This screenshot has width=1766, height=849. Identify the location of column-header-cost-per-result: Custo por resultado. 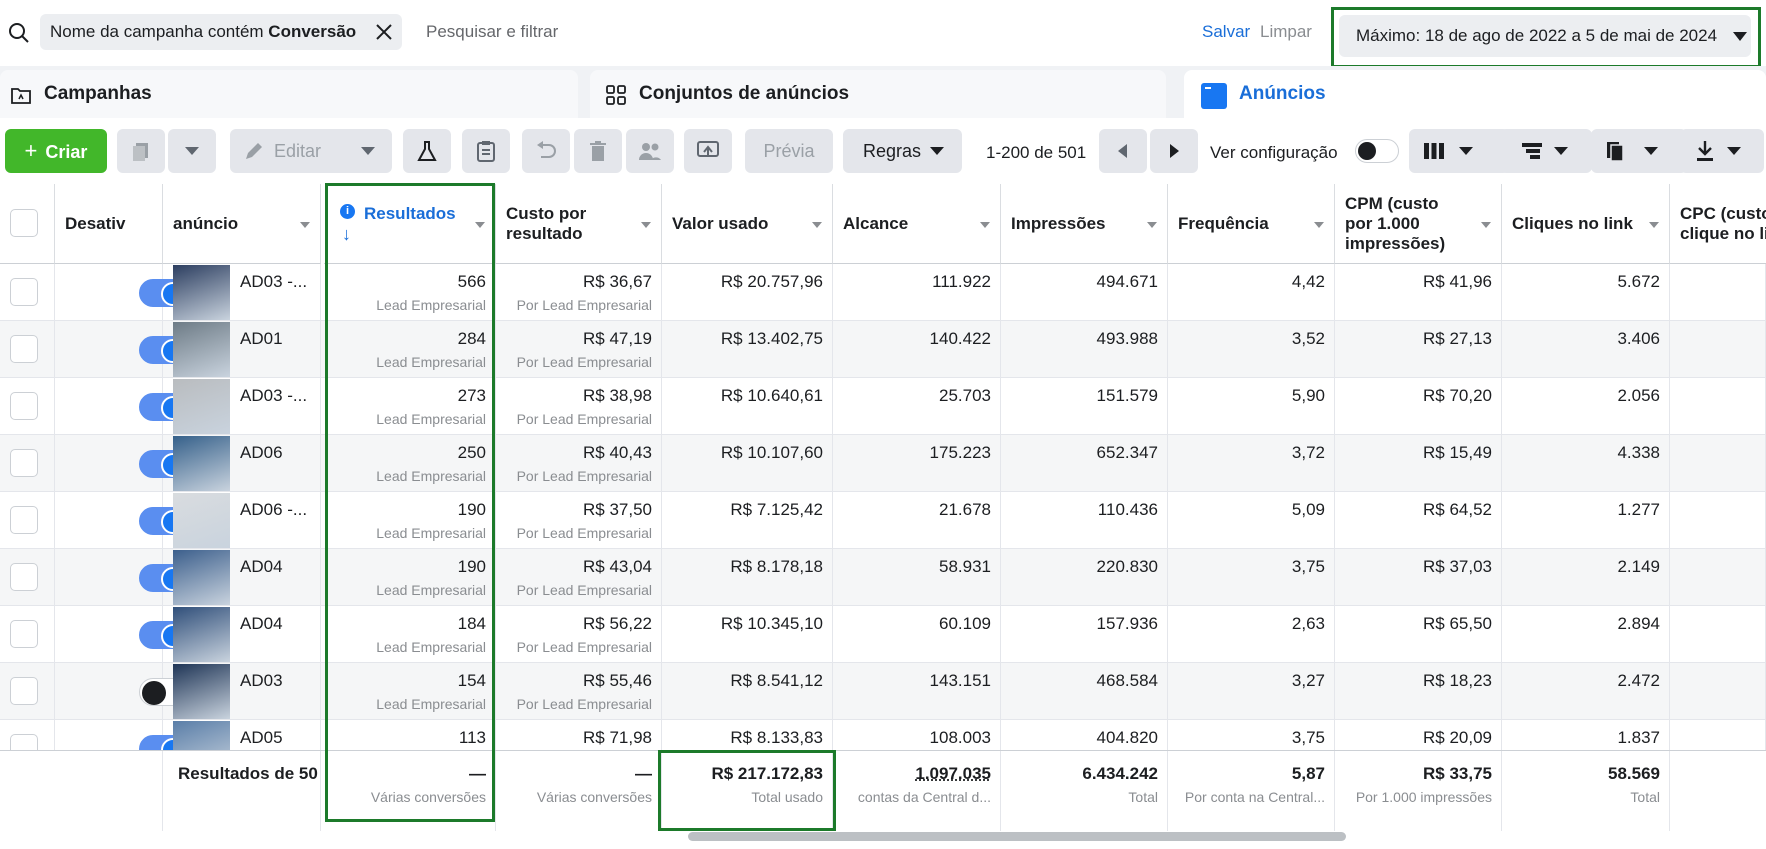
(579, 224).